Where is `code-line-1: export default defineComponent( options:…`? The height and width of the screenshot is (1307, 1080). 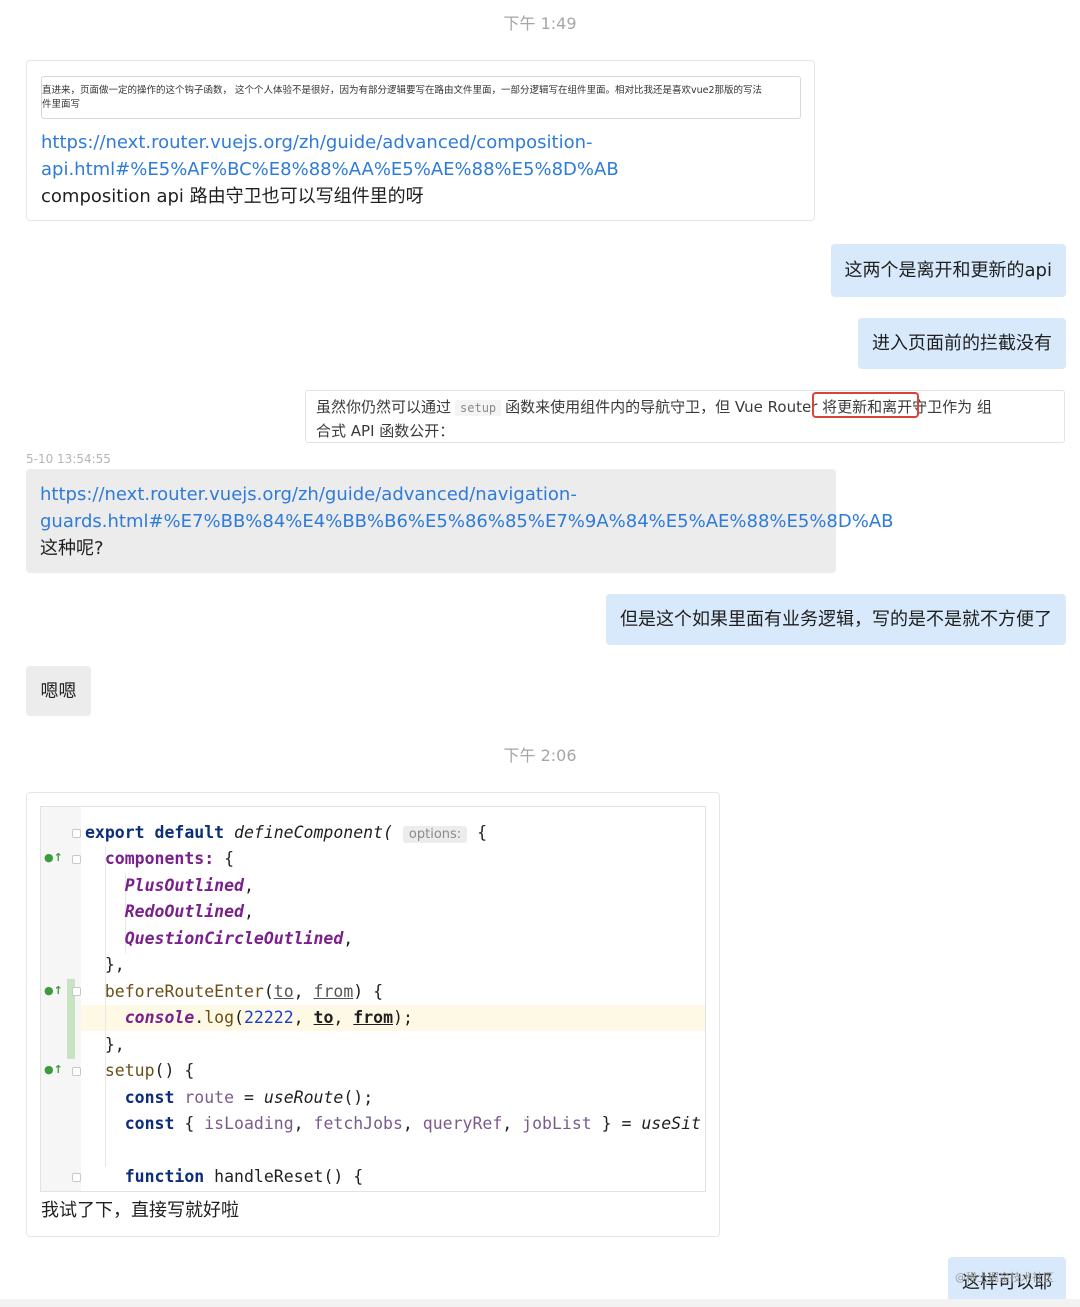 code-line-1: export default defineComponent( options:… is located at coordinates (286, 833).